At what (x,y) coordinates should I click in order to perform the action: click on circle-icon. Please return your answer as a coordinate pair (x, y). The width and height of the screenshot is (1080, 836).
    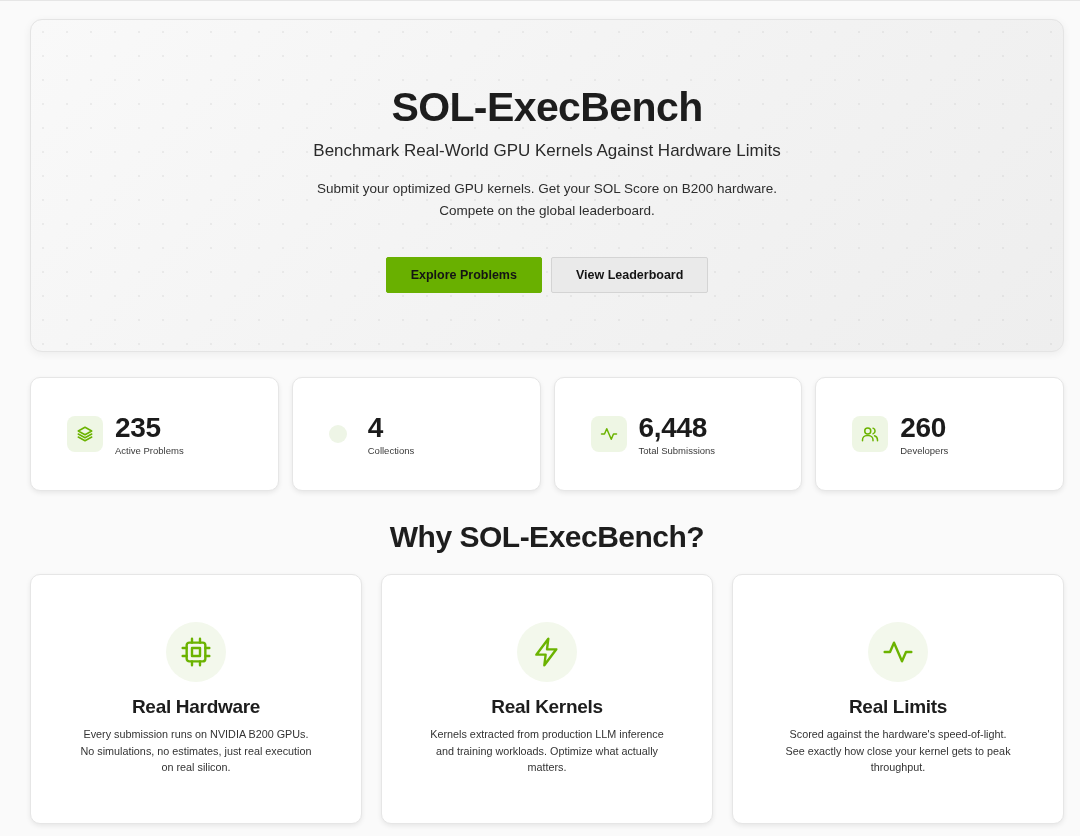
    Looking at the image, I should click on (337, 434).